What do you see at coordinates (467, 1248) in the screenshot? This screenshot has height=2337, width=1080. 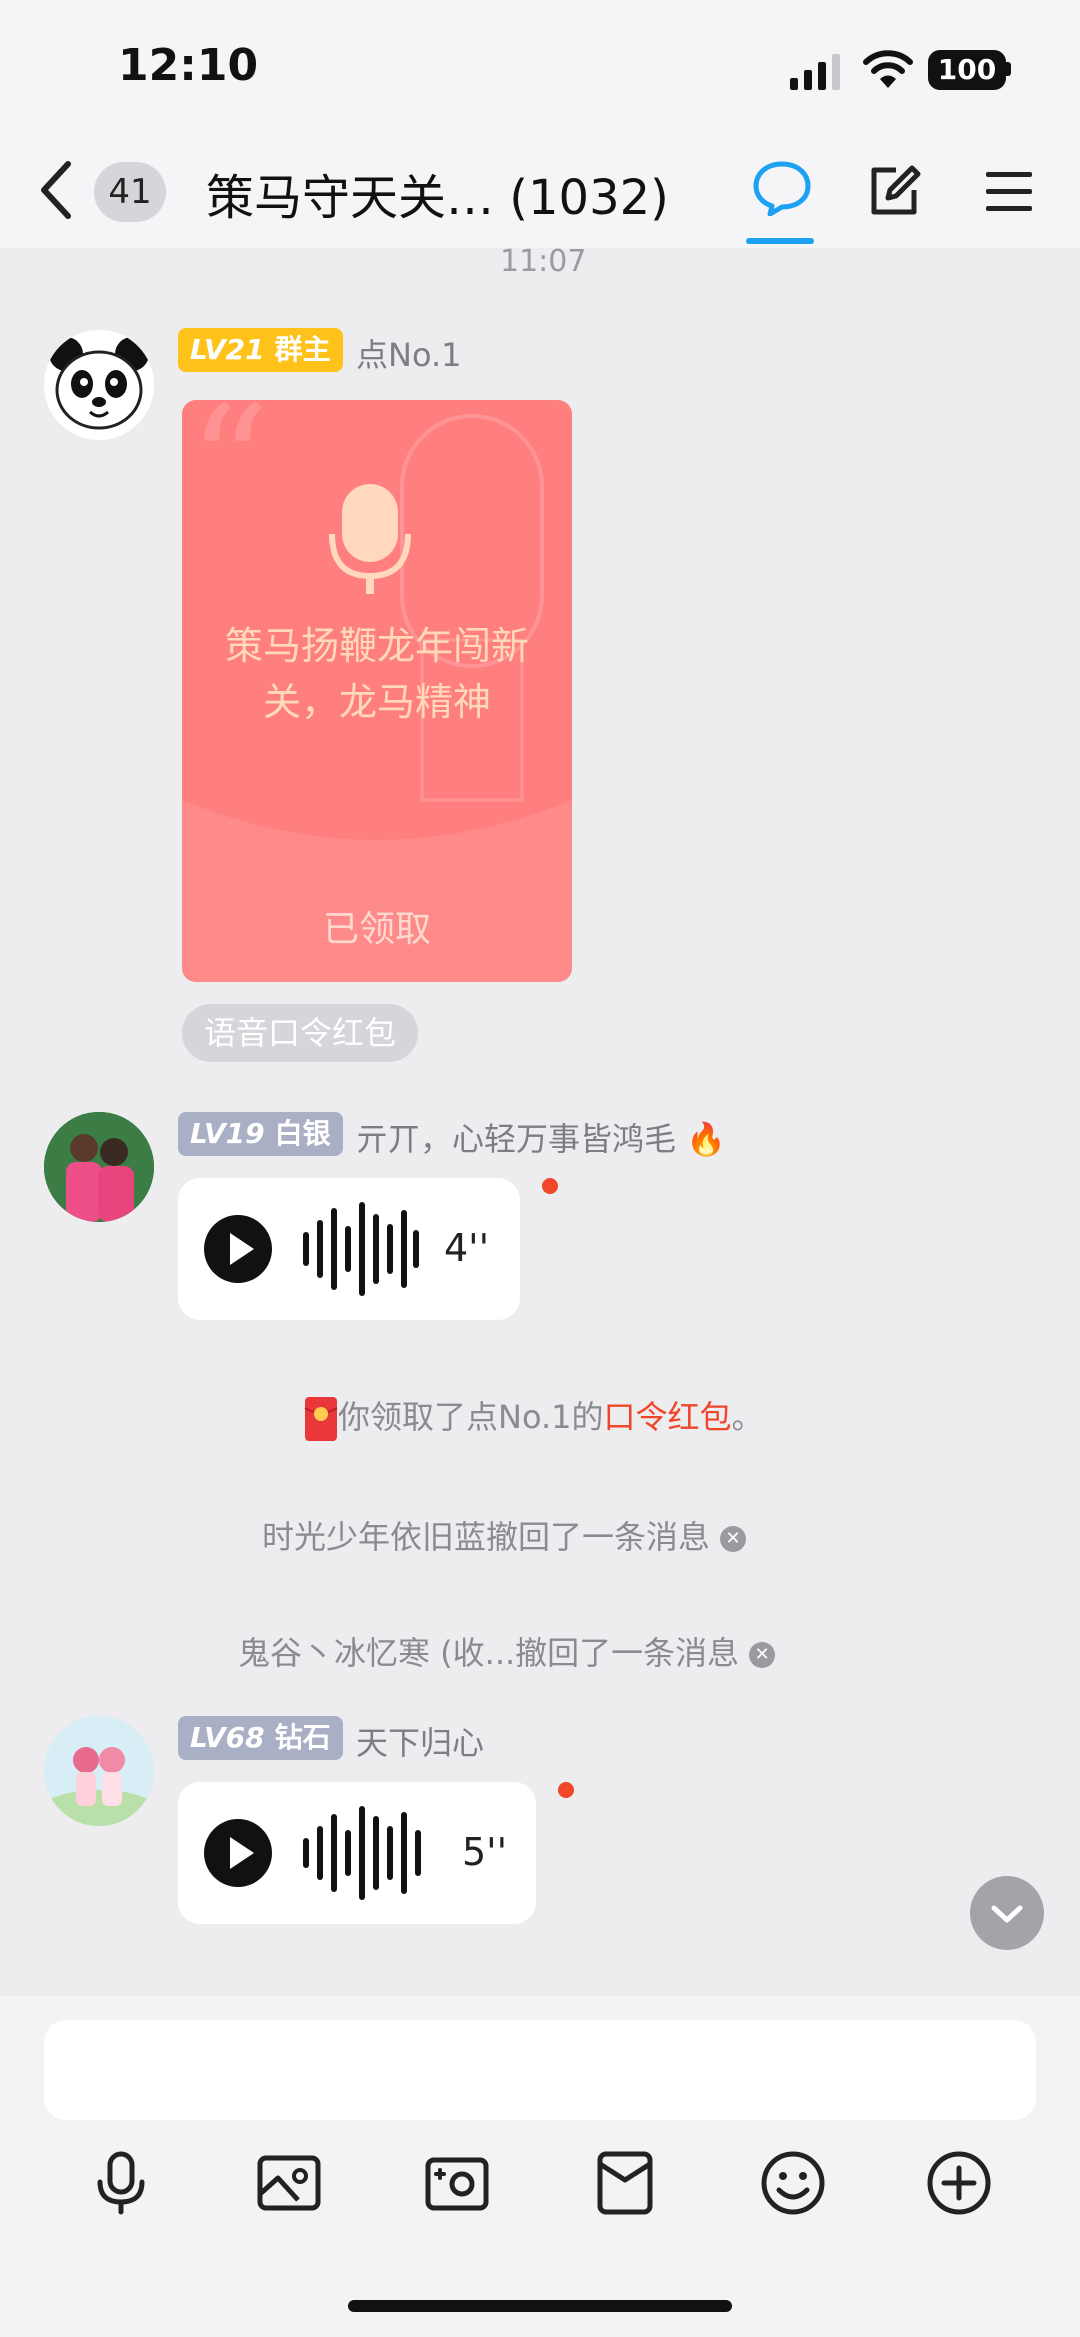 I see `voice-duration: 4''` at bounding box center [467, 1248].